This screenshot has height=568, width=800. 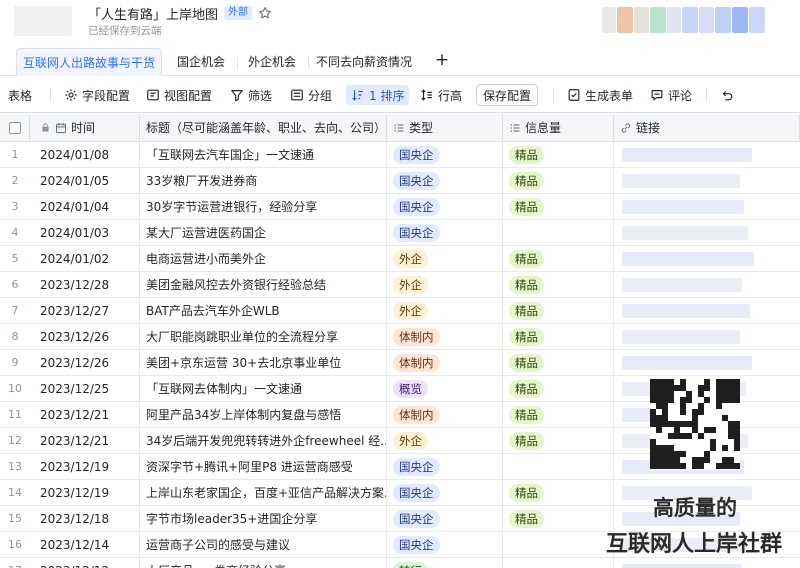 What do you see at coordinates (263, 127) in the screenshot?
I see `column-header-title: 标题（尽可能涵盖年龄、职业、去向、公司）` at bounding box center [263, 127].